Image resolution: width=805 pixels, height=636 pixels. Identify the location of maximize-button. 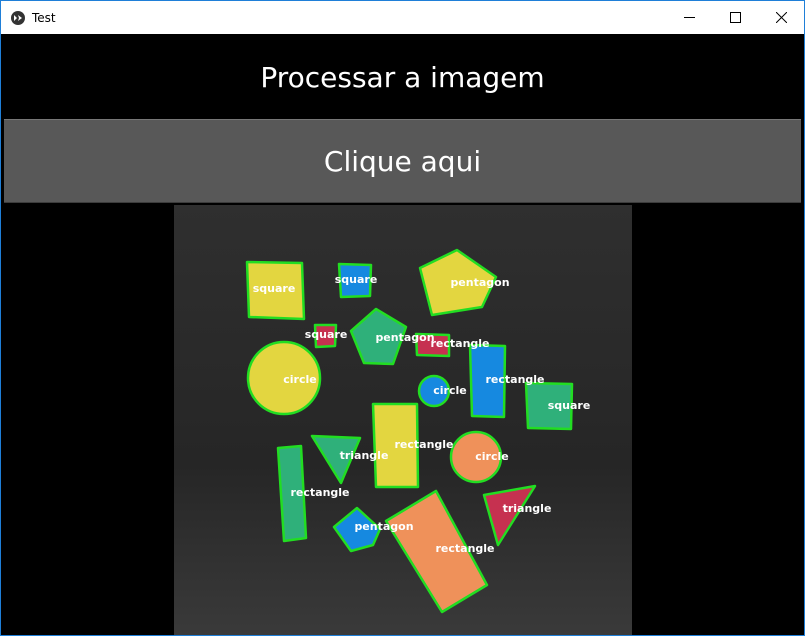
(735, 17).